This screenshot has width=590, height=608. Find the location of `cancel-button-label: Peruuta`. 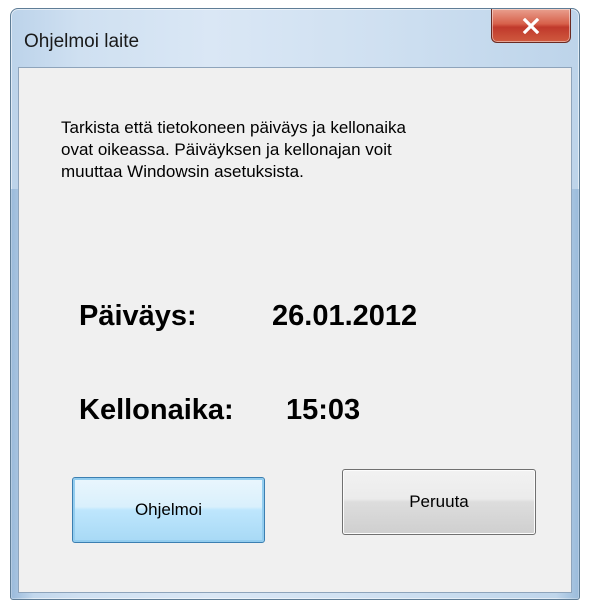

cancel-button-label: Peruuta is located at coordinates (439, 501).